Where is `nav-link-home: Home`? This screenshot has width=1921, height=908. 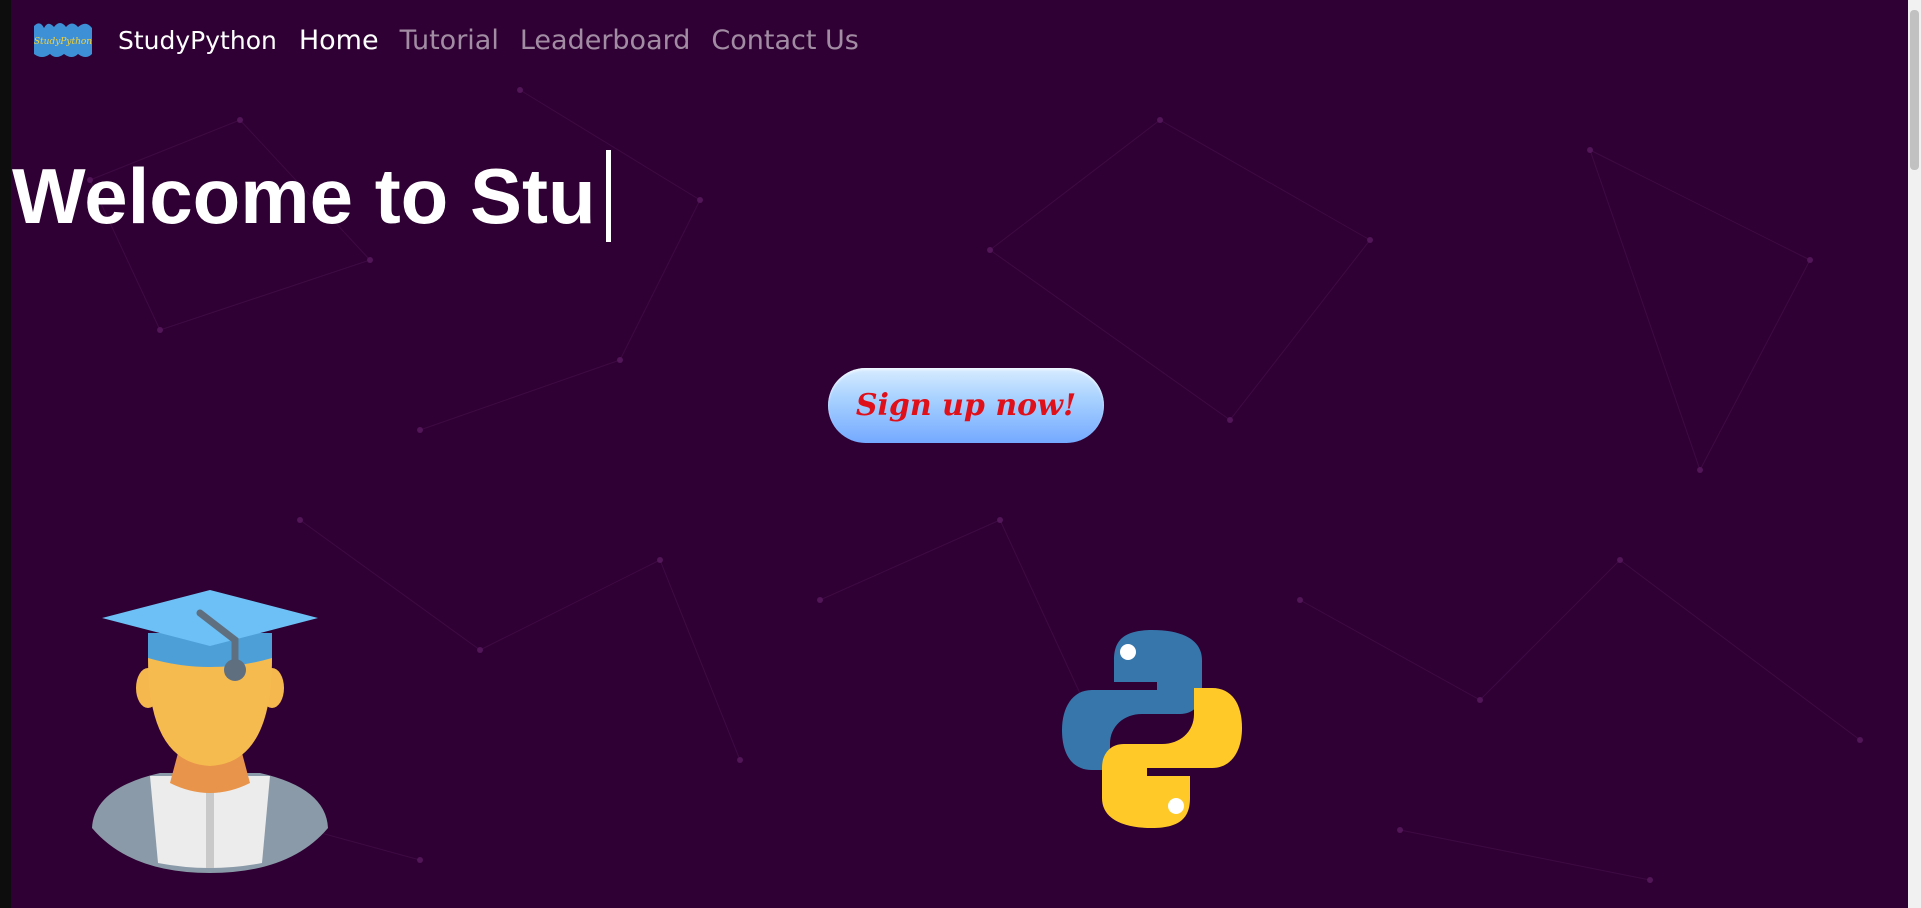
nav-link-home: Home is located at coordinates (339, 40).